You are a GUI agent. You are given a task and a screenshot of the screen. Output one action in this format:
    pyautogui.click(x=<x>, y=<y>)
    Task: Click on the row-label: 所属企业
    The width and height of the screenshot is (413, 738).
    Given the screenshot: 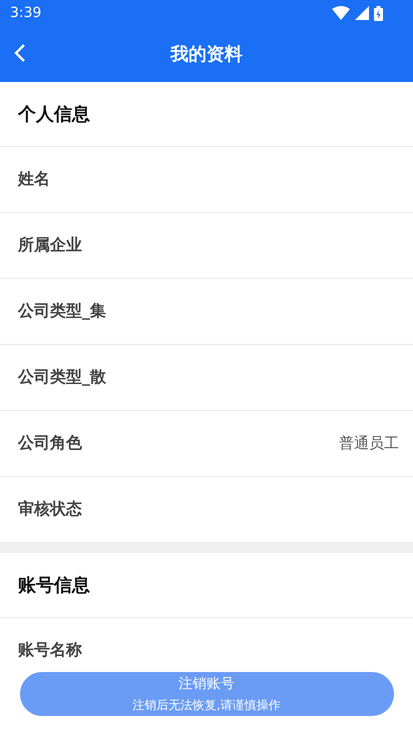 What is the action you would take?
    pyautogui.click(x=50, y=245)
    